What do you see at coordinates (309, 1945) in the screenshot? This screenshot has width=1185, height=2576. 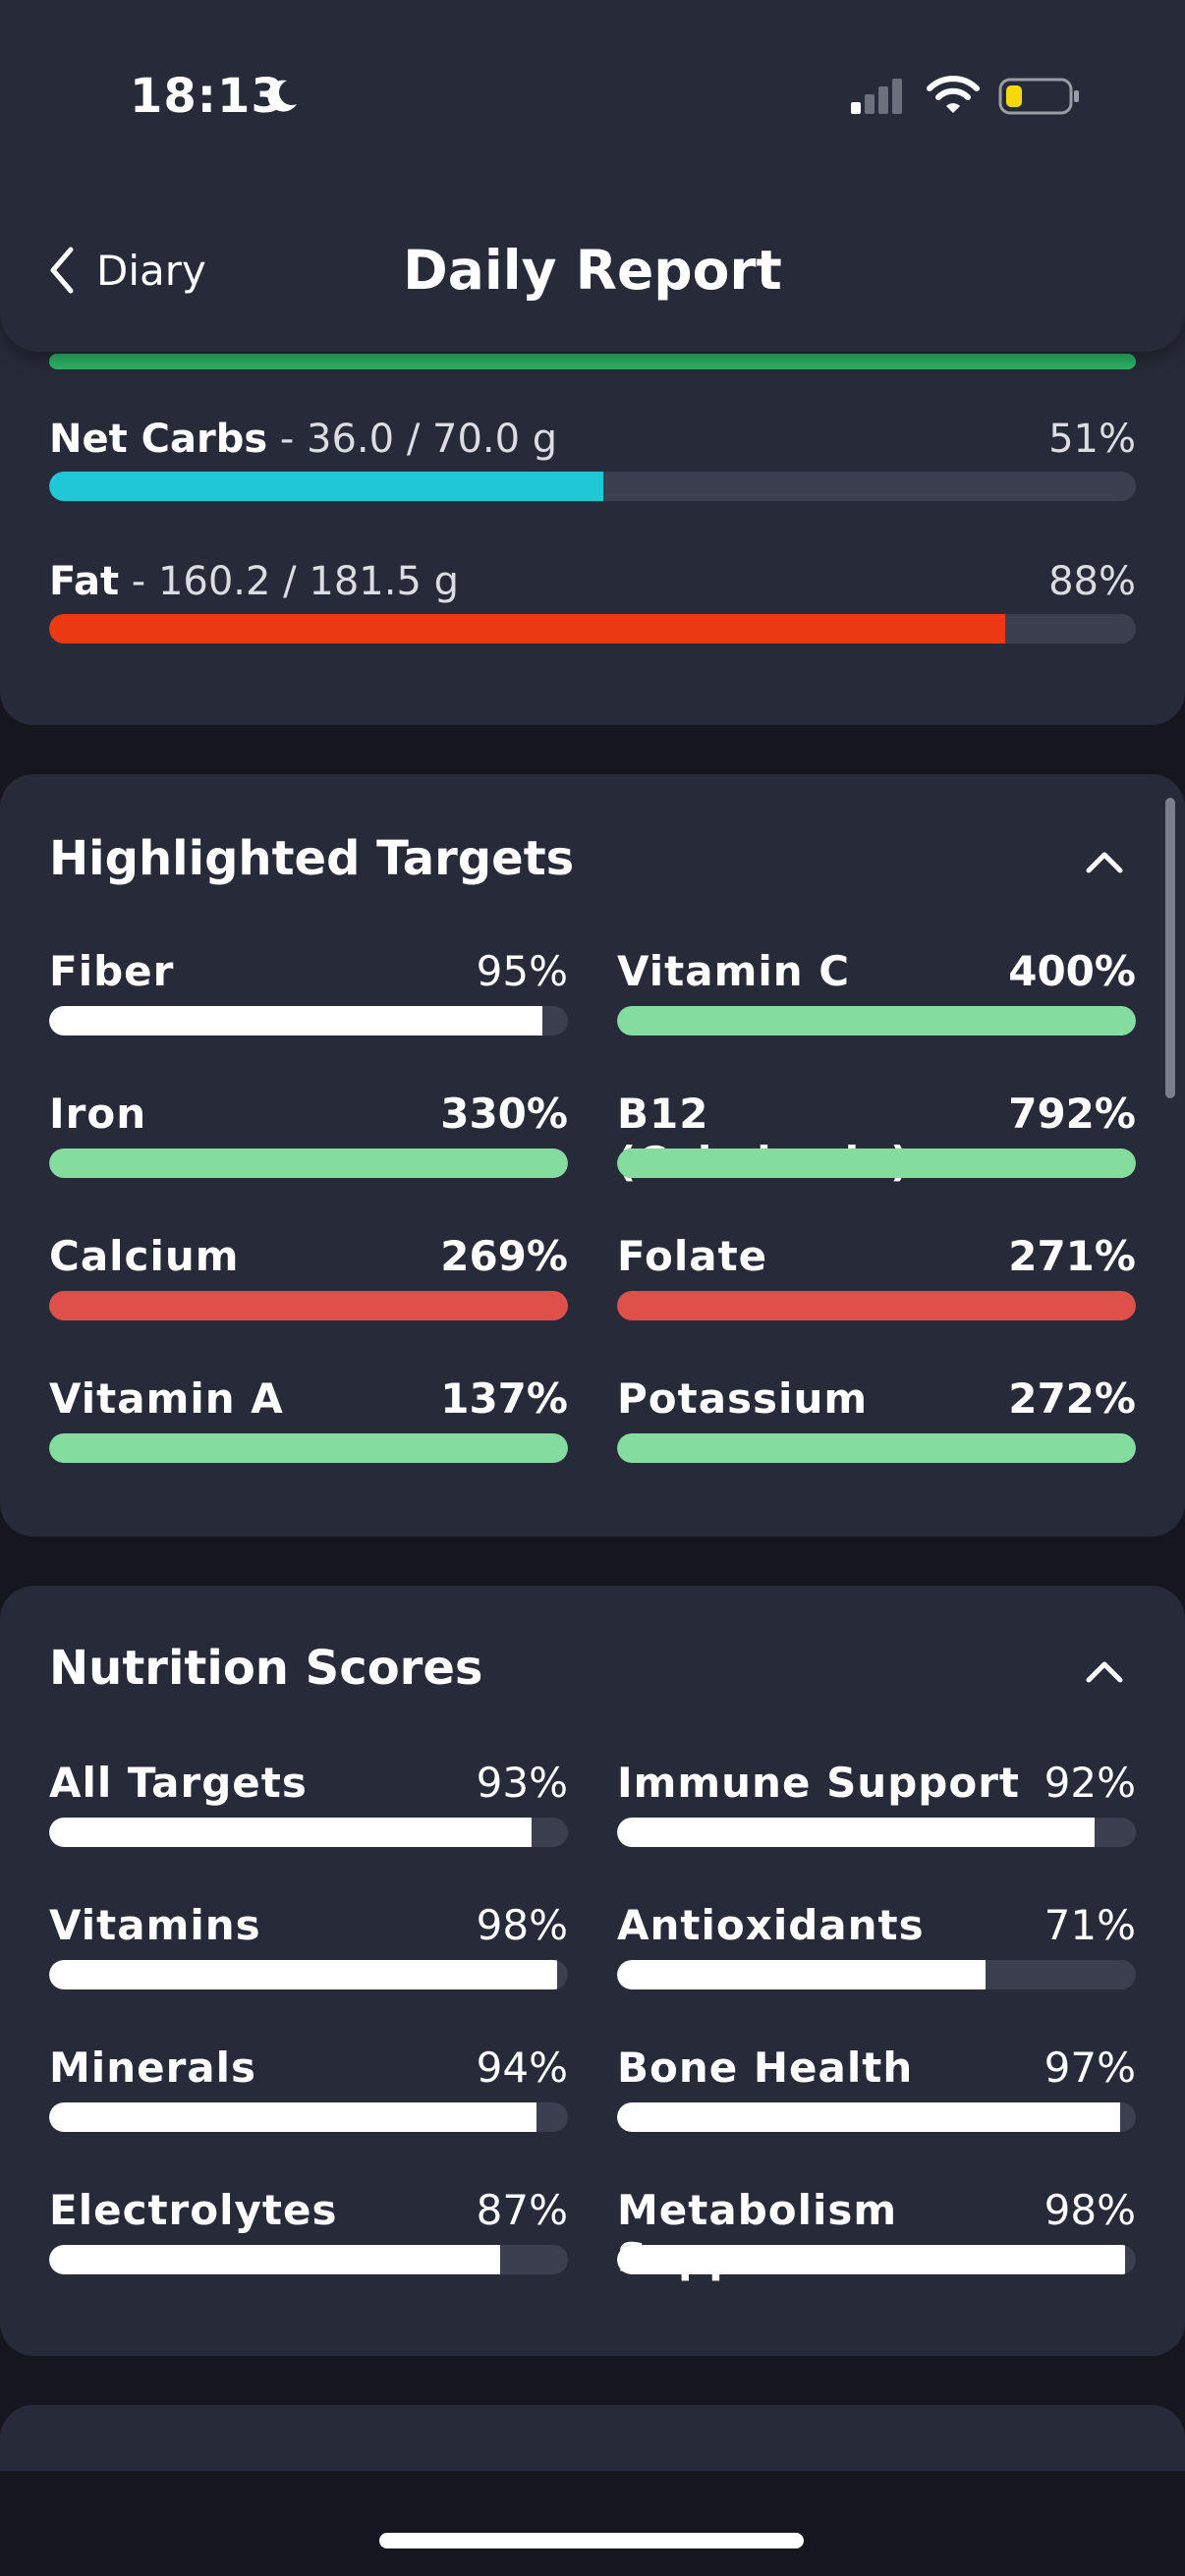 I see `target-item: Vitamins 98%` at bounding box center [309, 1945].